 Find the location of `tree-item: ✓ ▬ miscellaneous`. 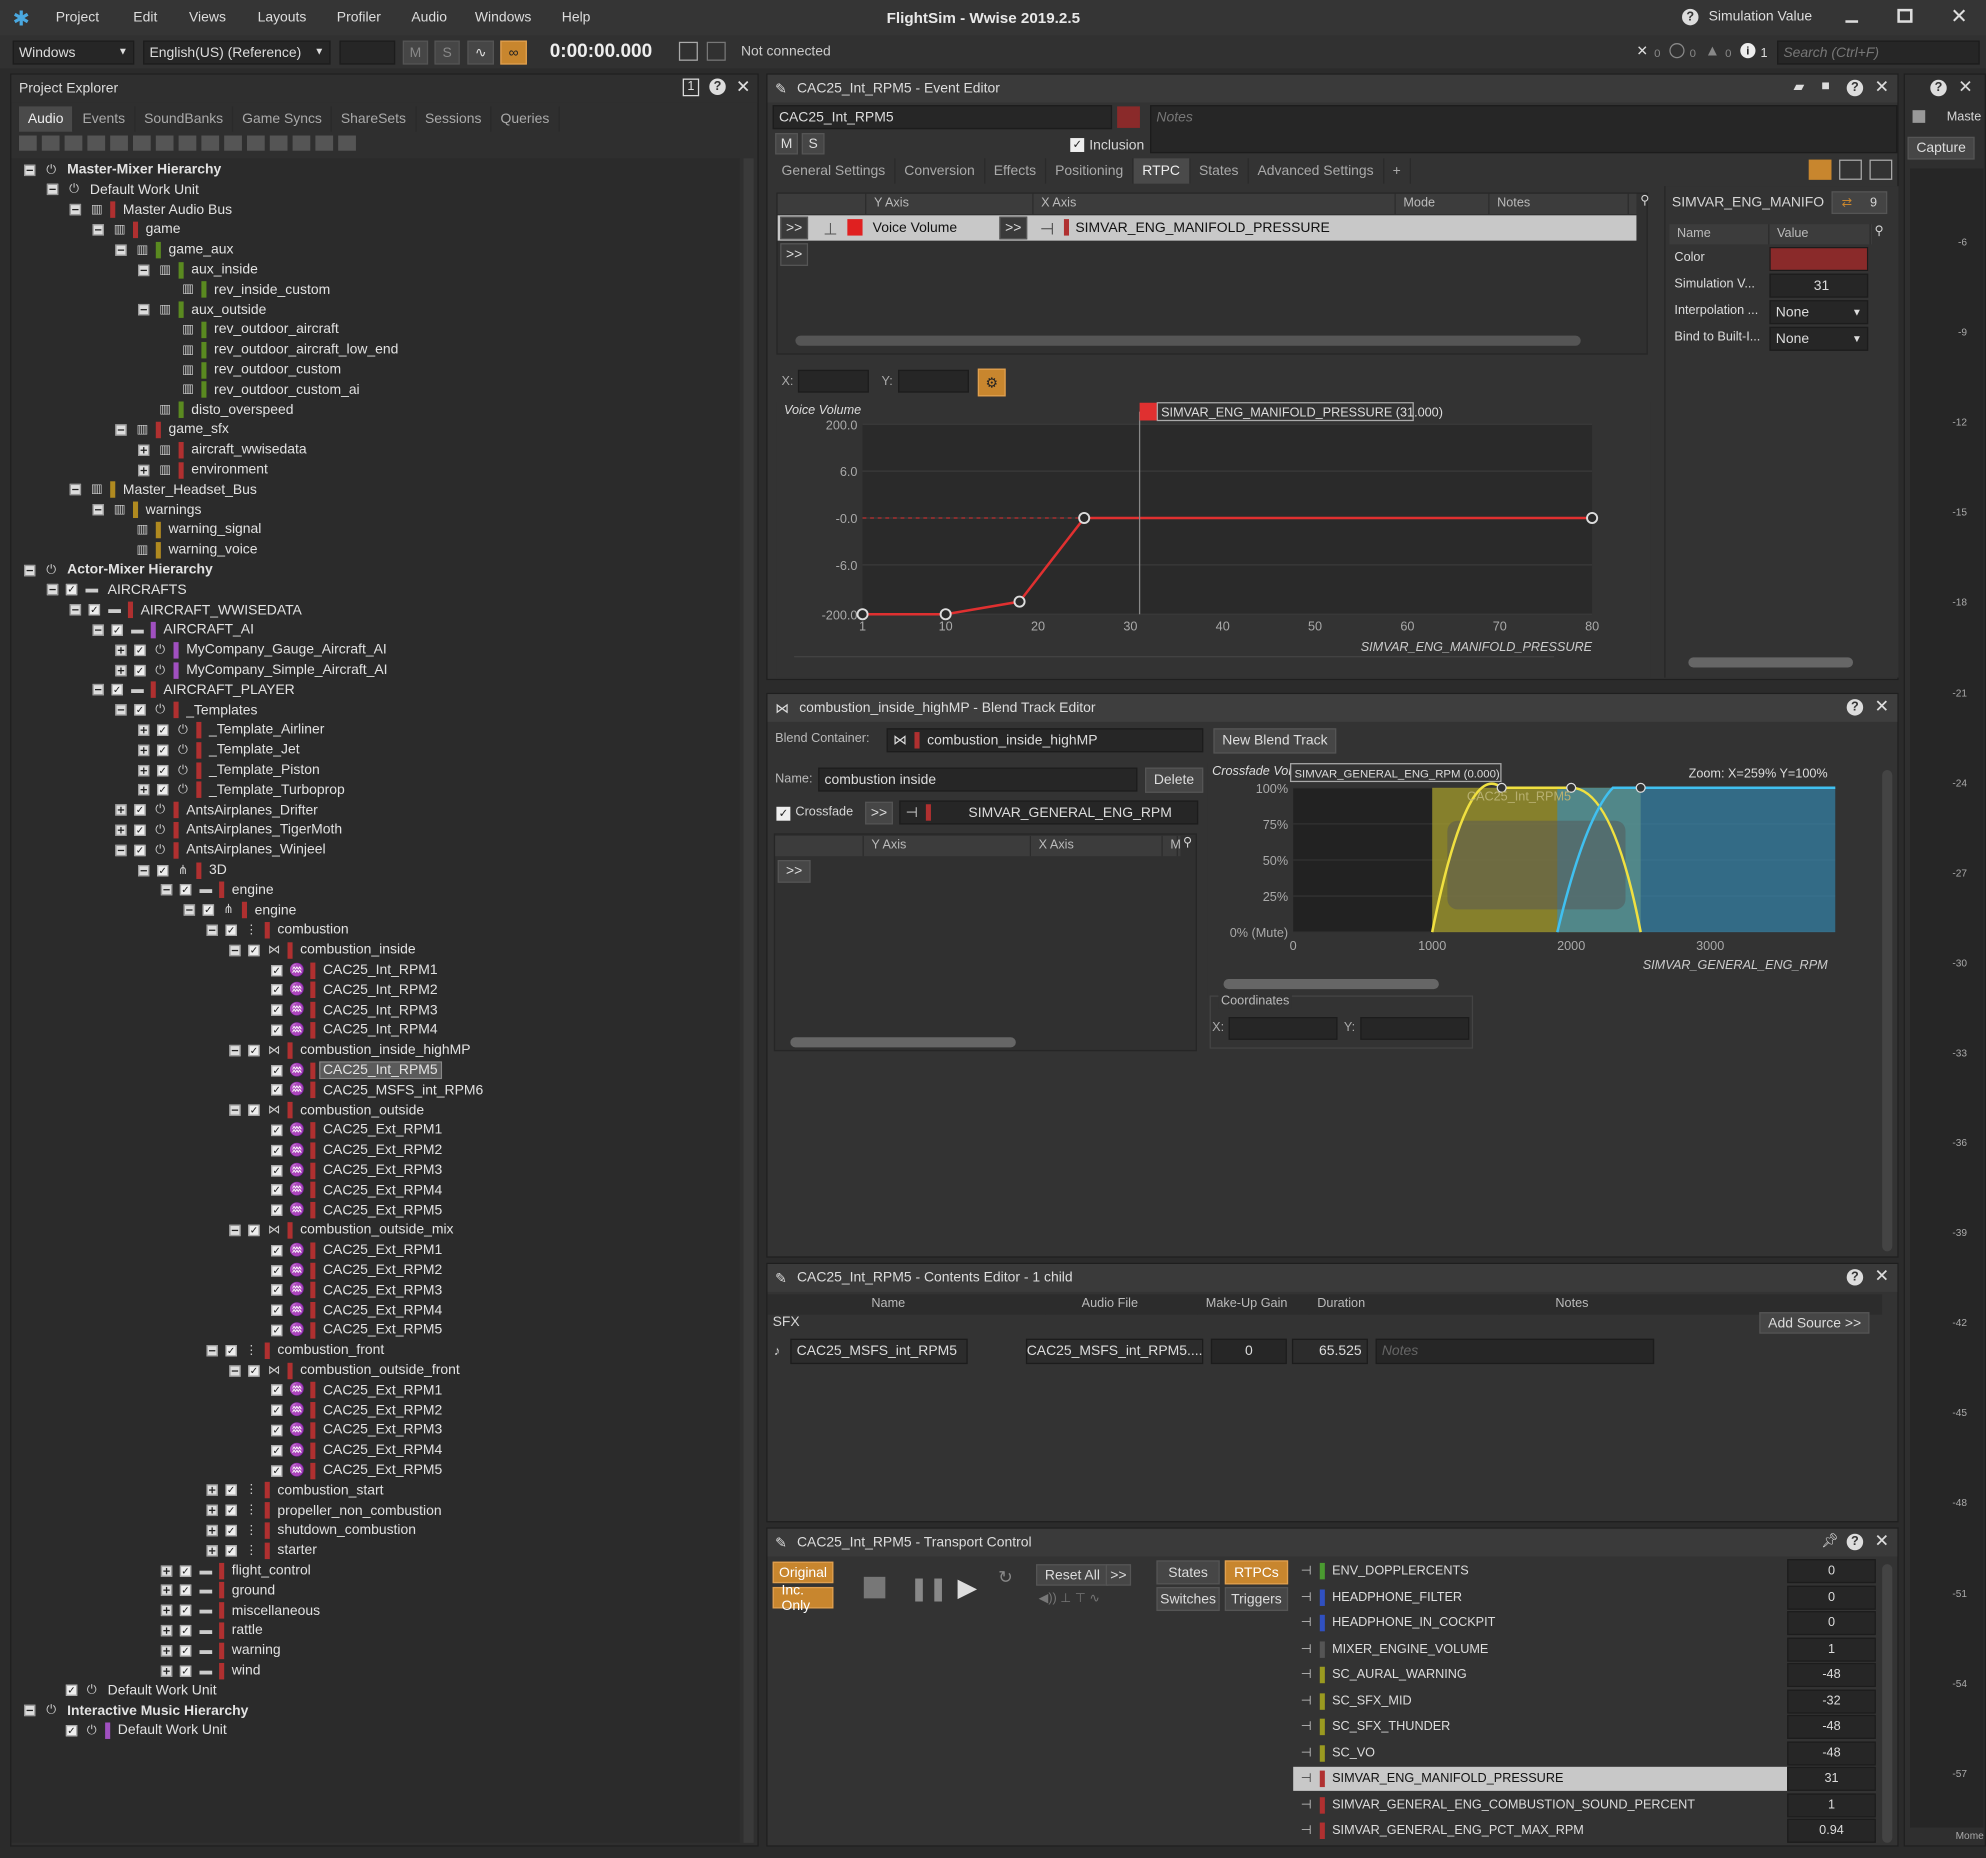

tree-item: ✓ ▬ miscellaneous is located at coordinates (241, 1610).